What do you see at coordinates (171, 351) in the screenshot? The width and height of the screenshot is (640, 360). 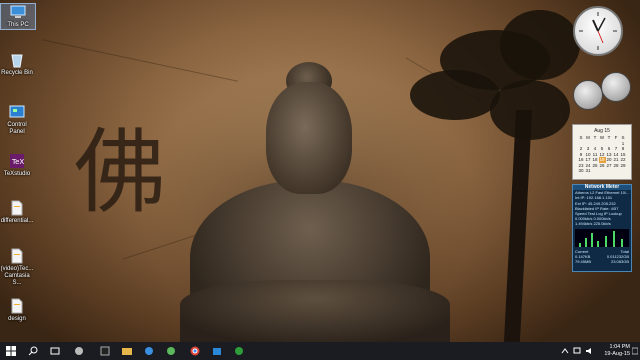 I see `browser-icon` at bounding box center [171, 351].